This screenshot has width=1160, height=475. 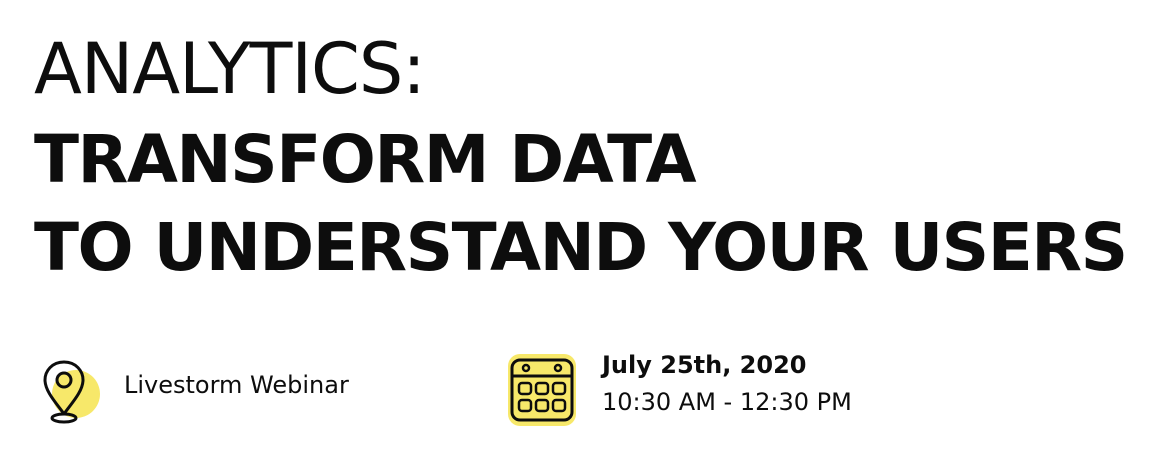 I want to click on title-line-analytics: ANALYTICS:, so click(x=230, y=69).